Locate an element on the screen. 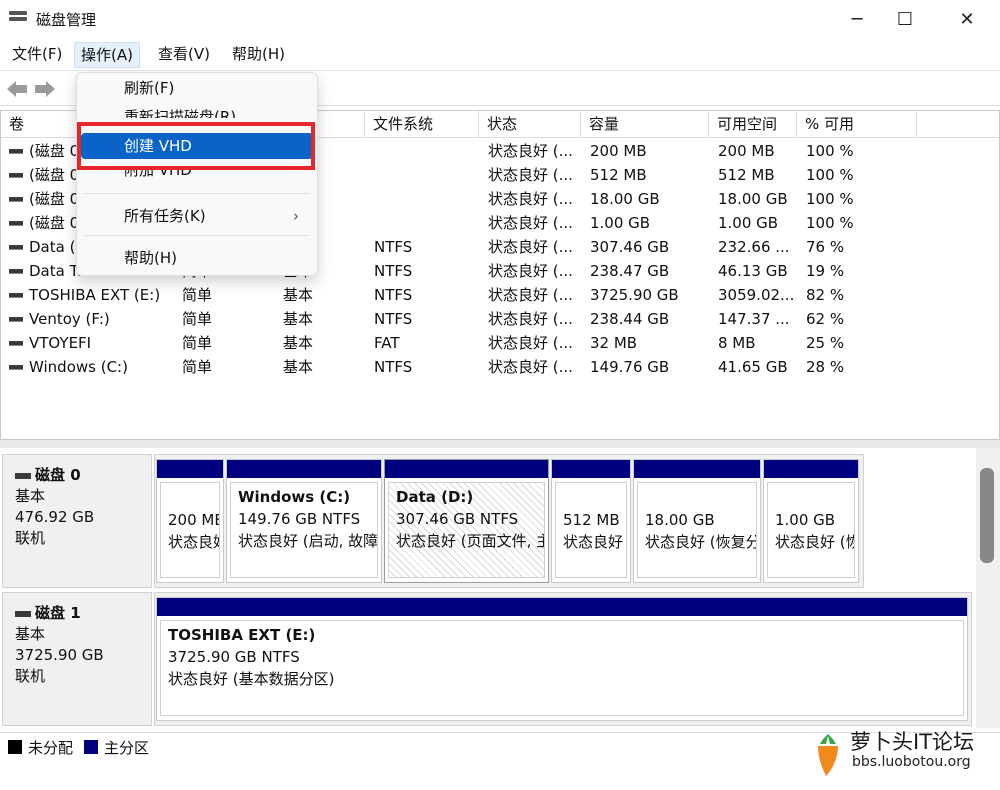 The width and height of the screenshot is (1000, 790). cell-free: 18.00 GB is located at coordinates (753, 199).